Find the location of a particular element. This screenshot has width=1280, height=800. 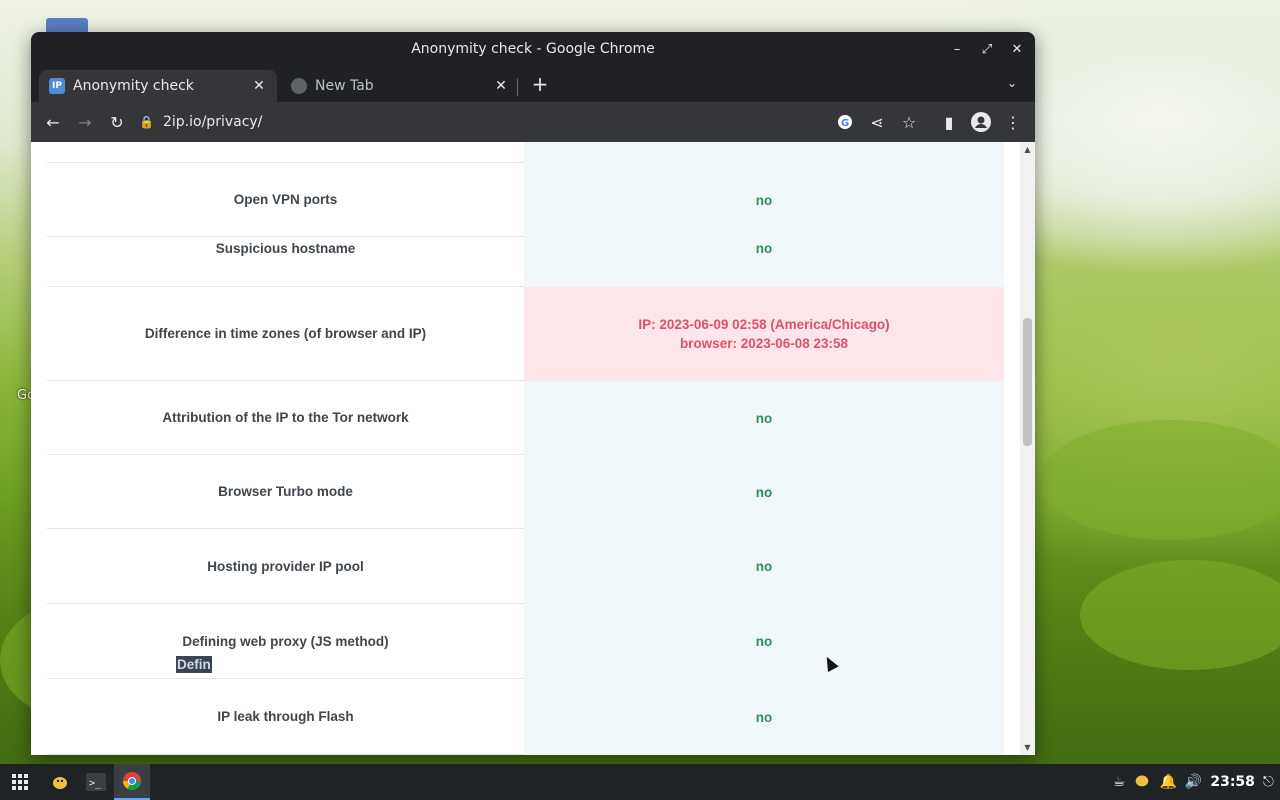

title-bar: Anonymity check - Google Chrome – ⤢ ✕ is located at coordinates (533, 50).